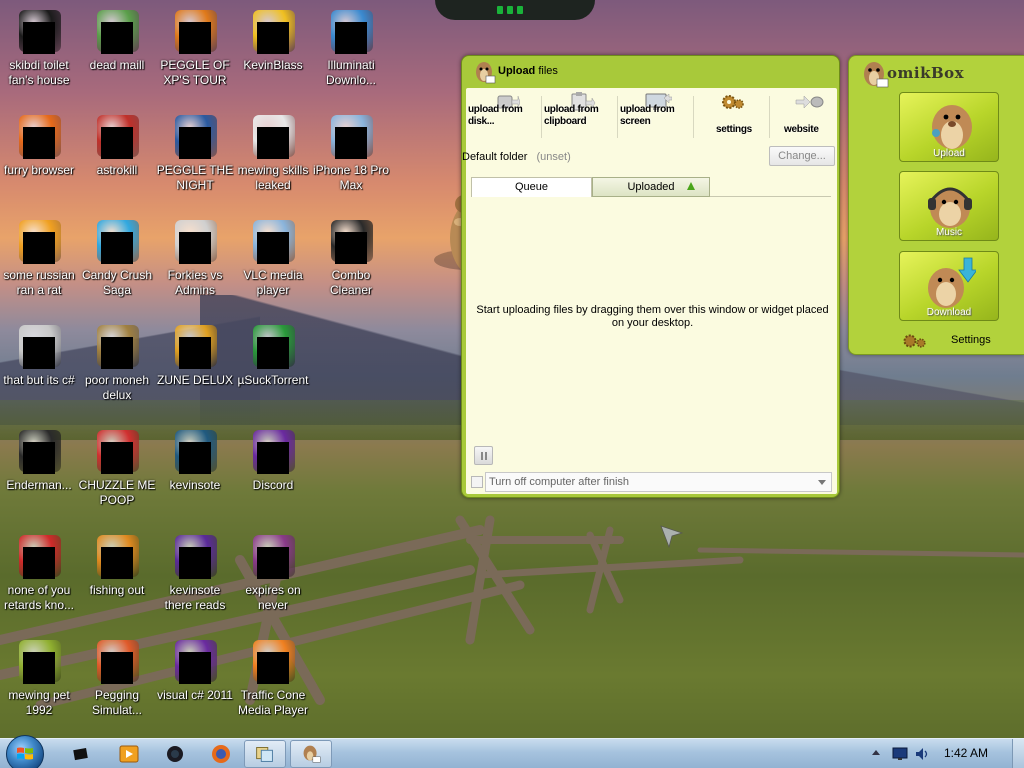  I want to click on chuzzle-icon, so click(117, 452).